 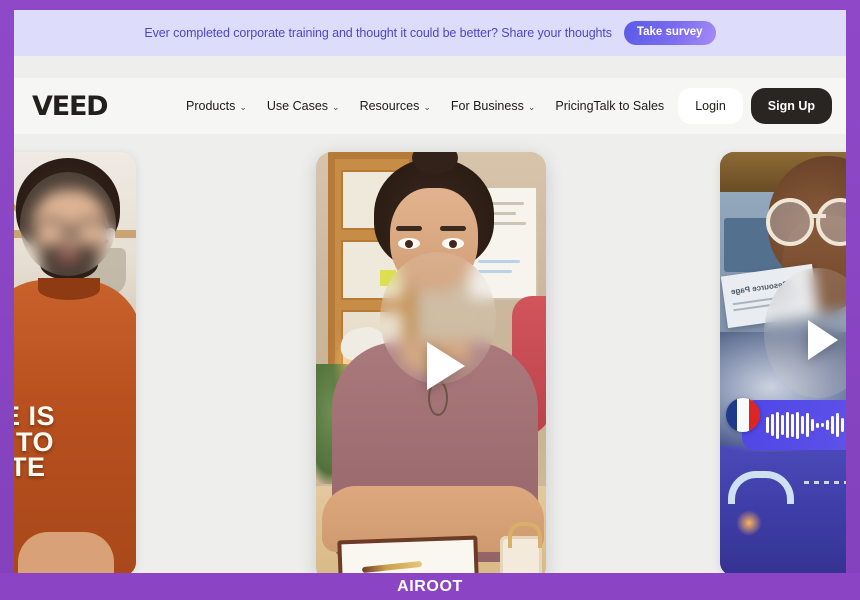 I want to click on nav-actions: Talk to Sales Login Sign Up, so click(x=712, y=106).